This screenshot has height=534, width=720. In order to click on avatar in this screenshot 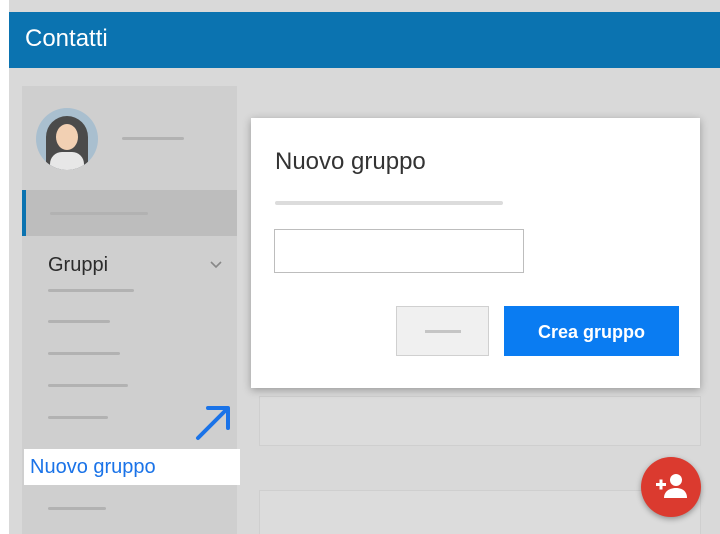, I will do `click(67, 139)`.